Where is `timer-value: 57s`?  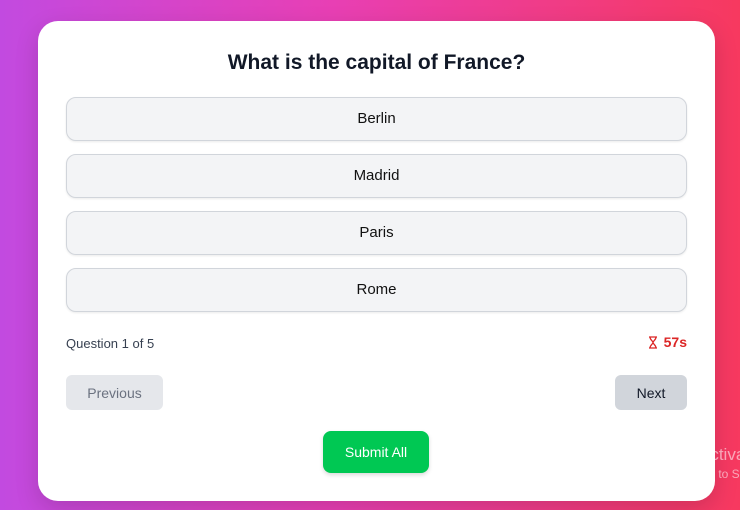 timer-value: 57s is located at coordinates (675, 342).